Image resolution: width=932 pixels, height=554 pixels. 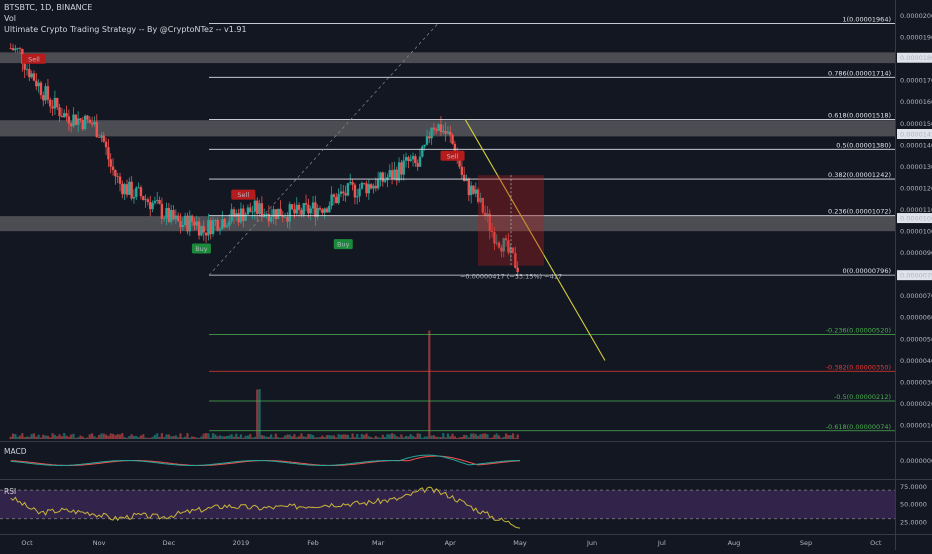 What do you see at coordinates (916, 425) in the screenshot?
I see `price-axis-tick: 0.00000100` at bounding box center [916, 425].